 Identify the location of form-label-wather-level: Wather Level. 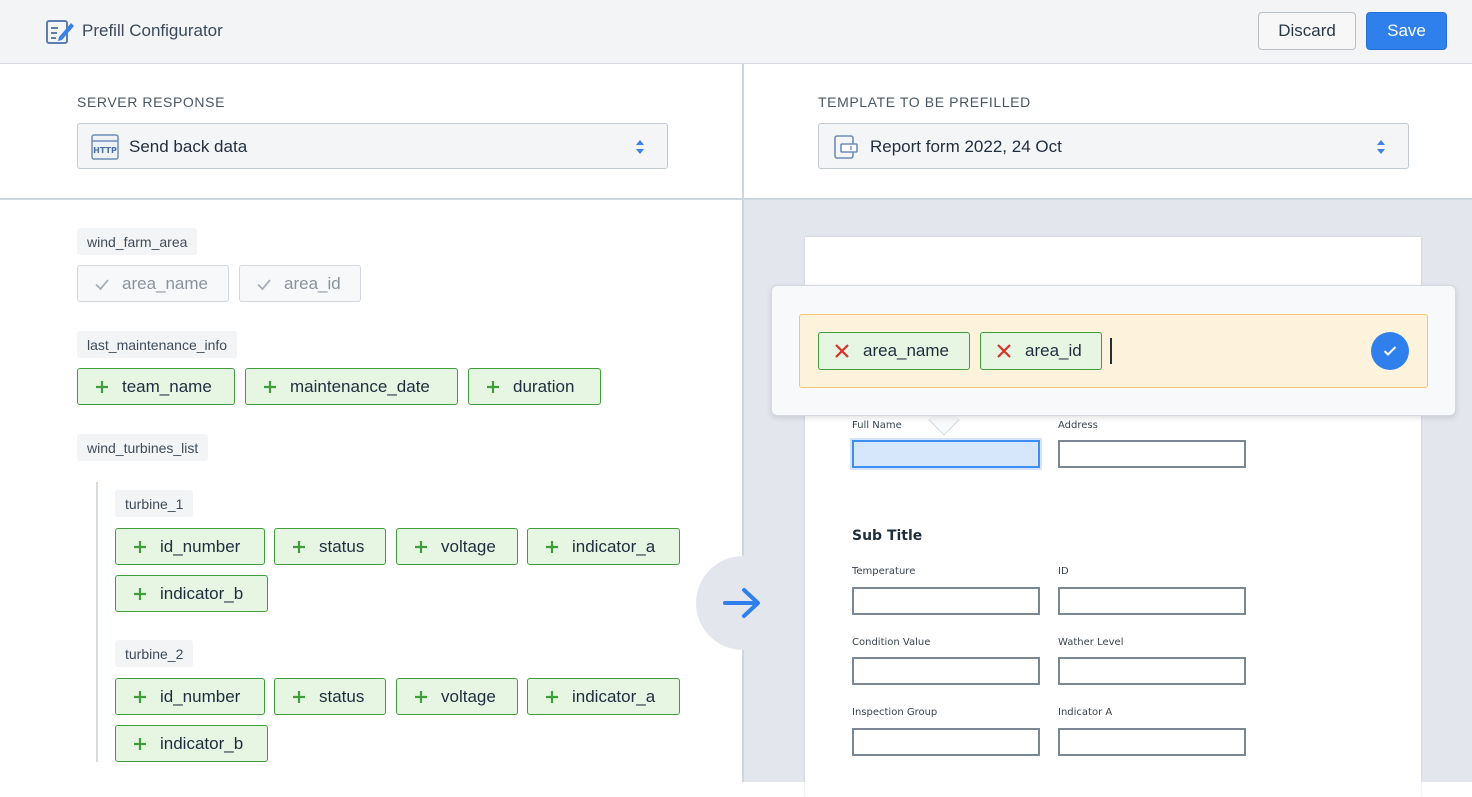
(1091, 642).